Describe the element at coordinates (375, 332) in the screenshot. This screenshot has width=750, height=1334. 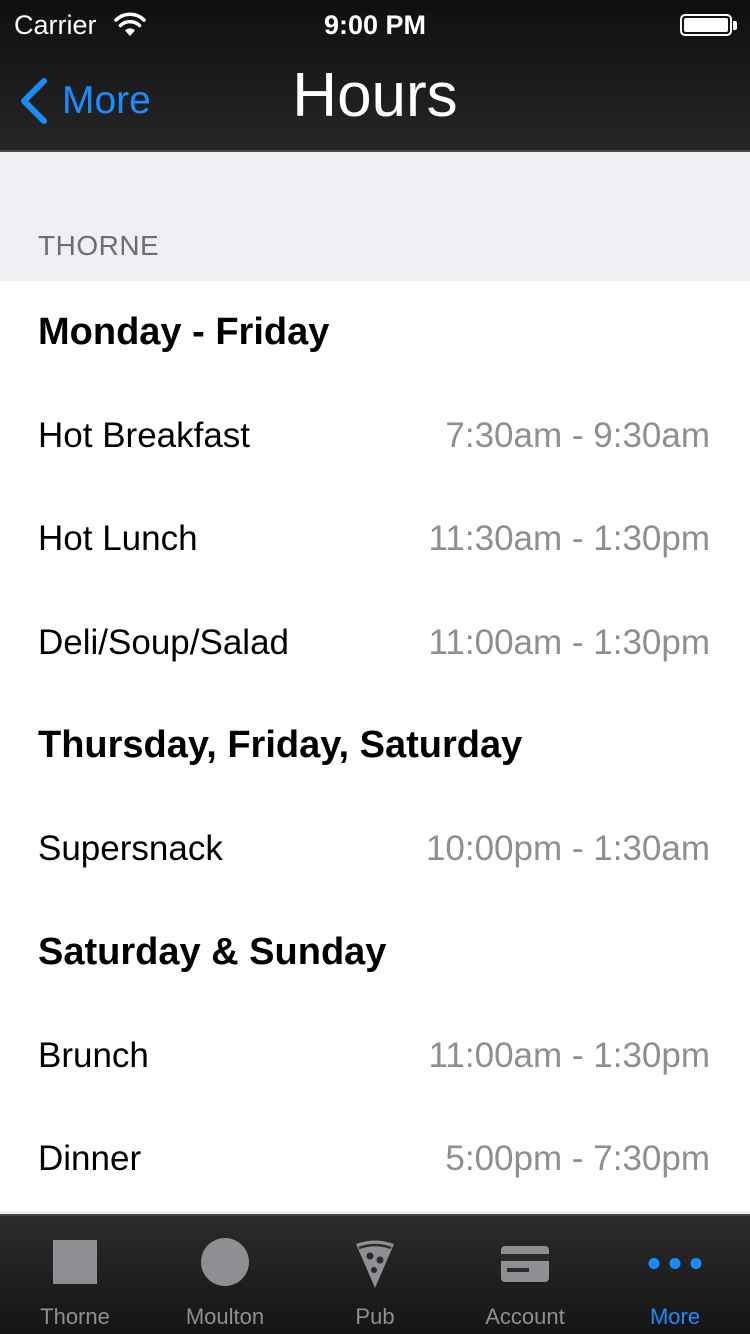
I see `day-group-header: Monday - Friday` at that location.